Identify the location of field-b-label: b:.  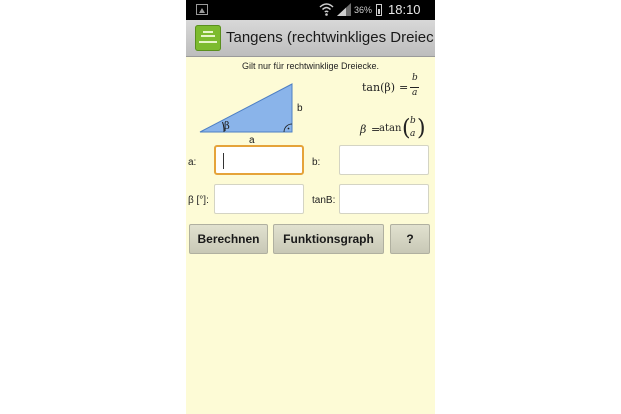
(316, 162).